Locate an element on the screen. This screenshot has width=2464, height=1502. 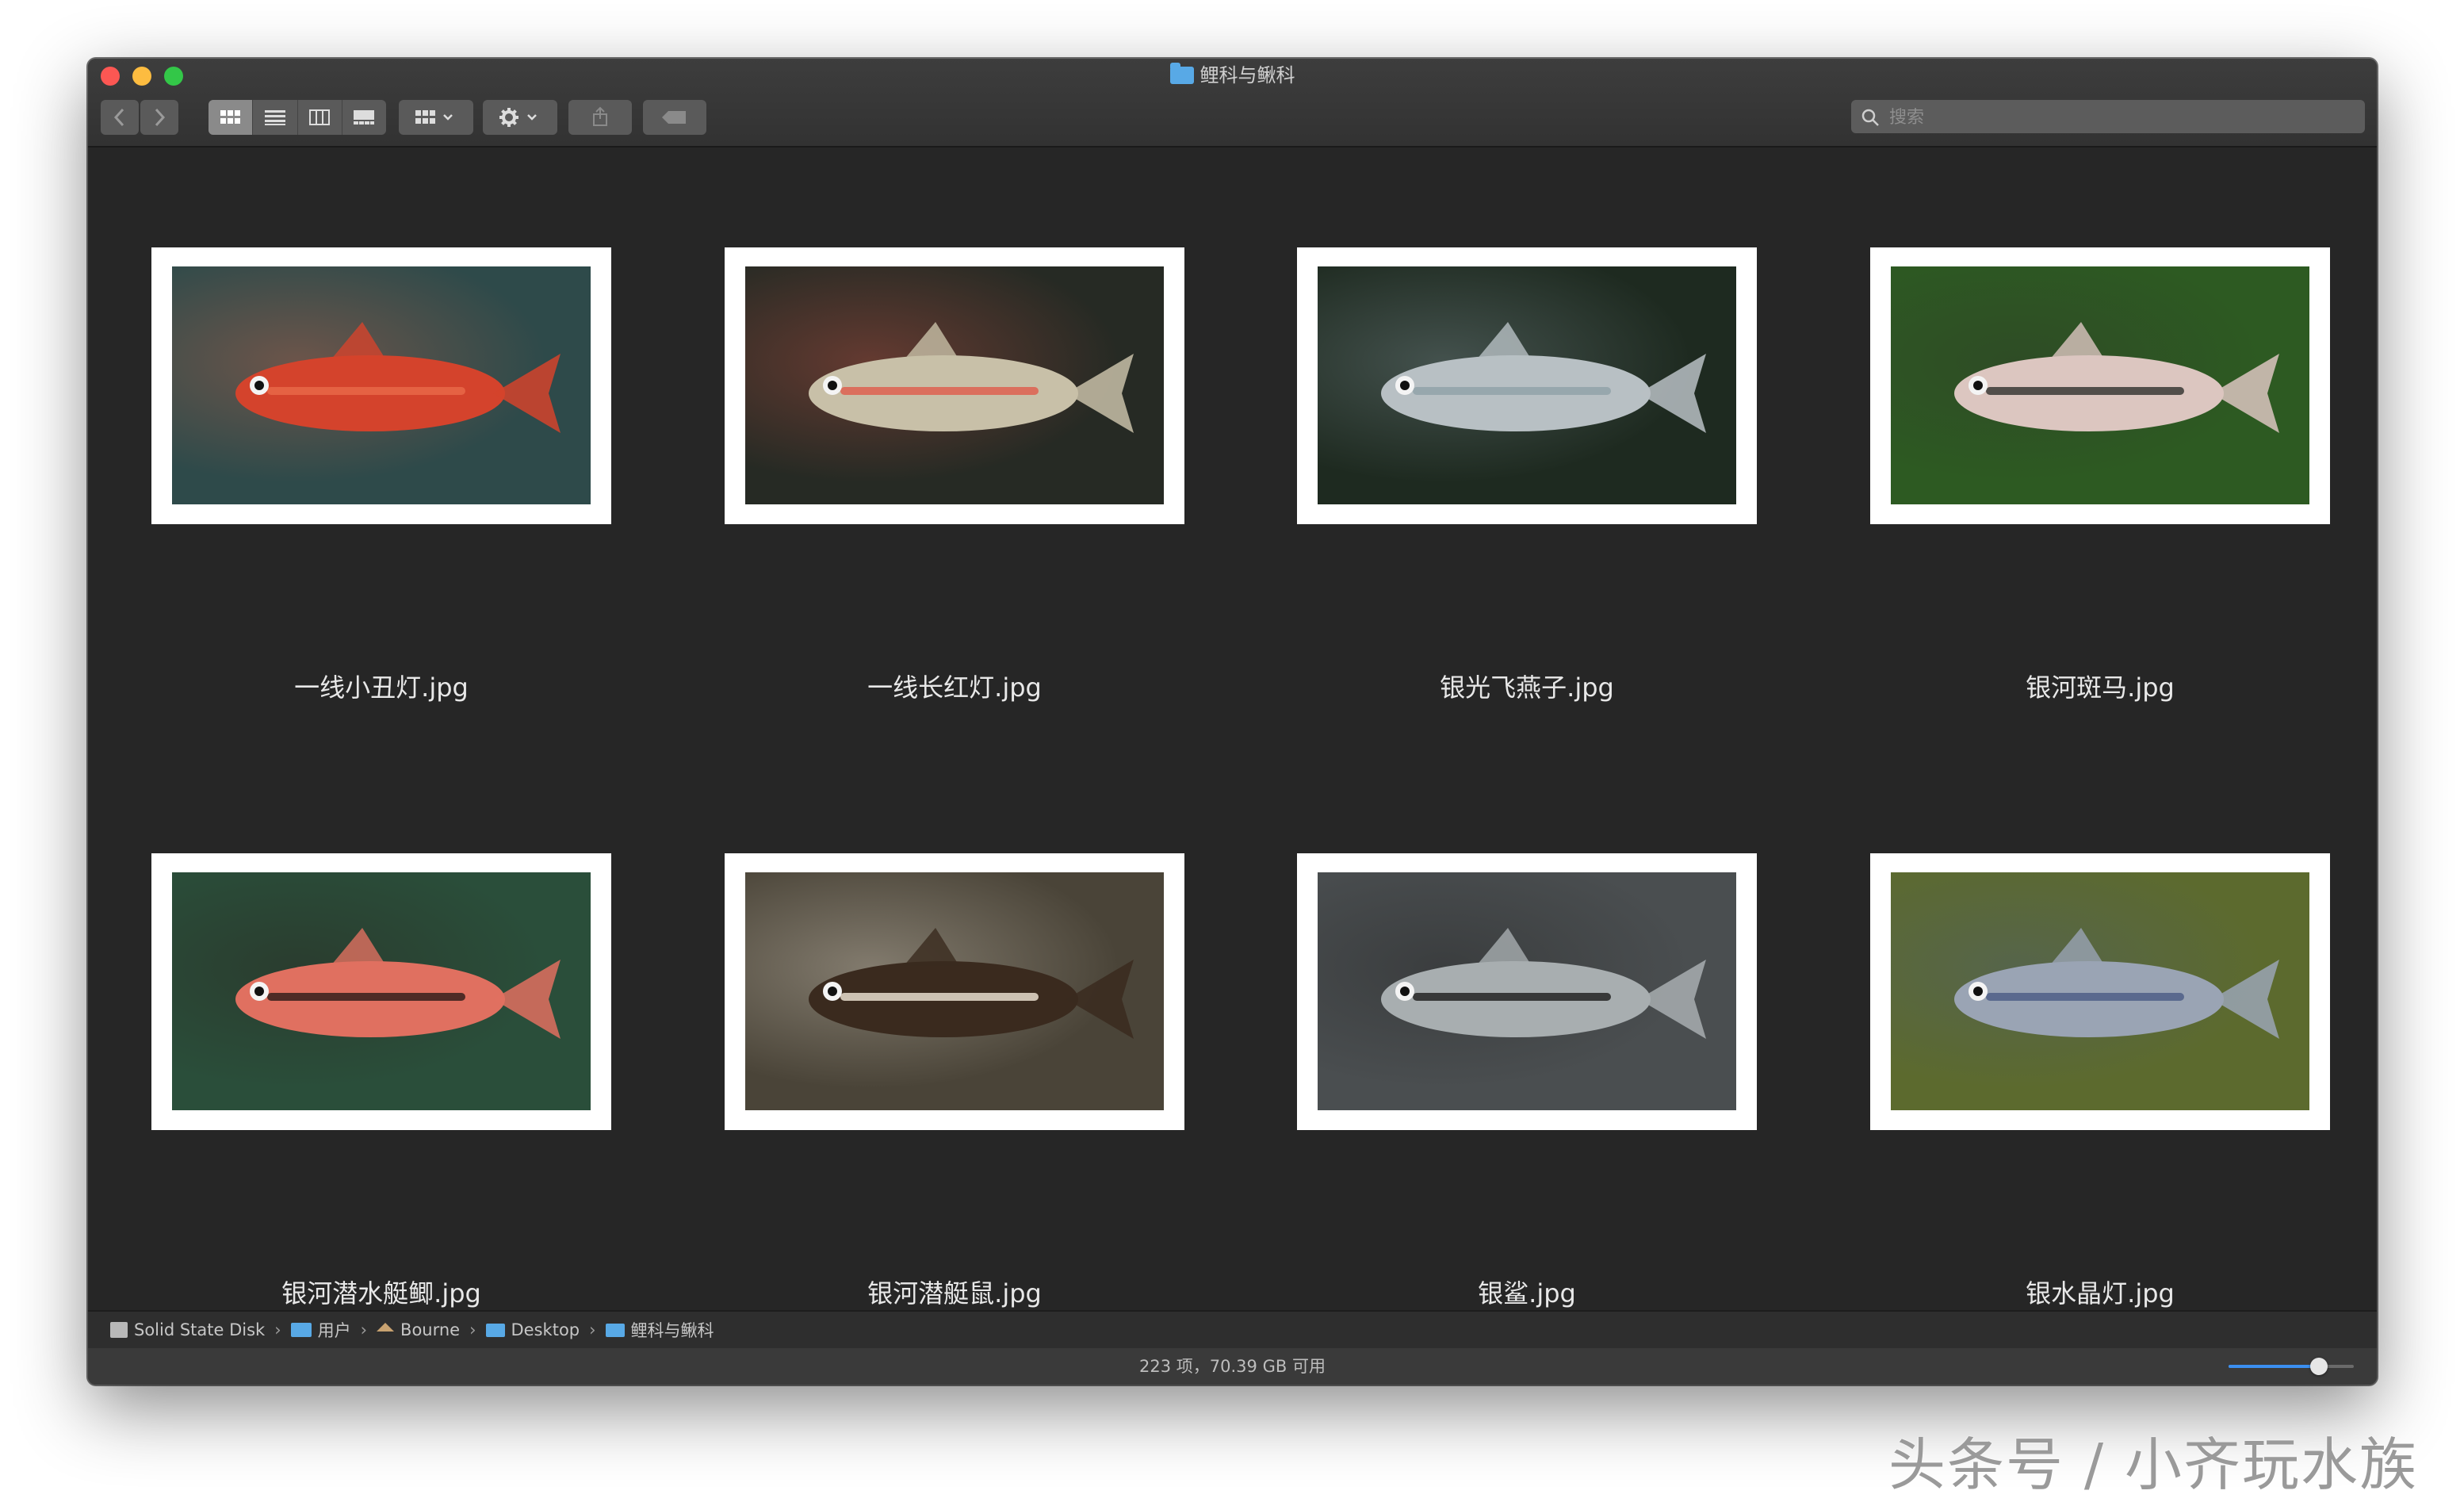
tag-button is located at coordinates (674, 117).